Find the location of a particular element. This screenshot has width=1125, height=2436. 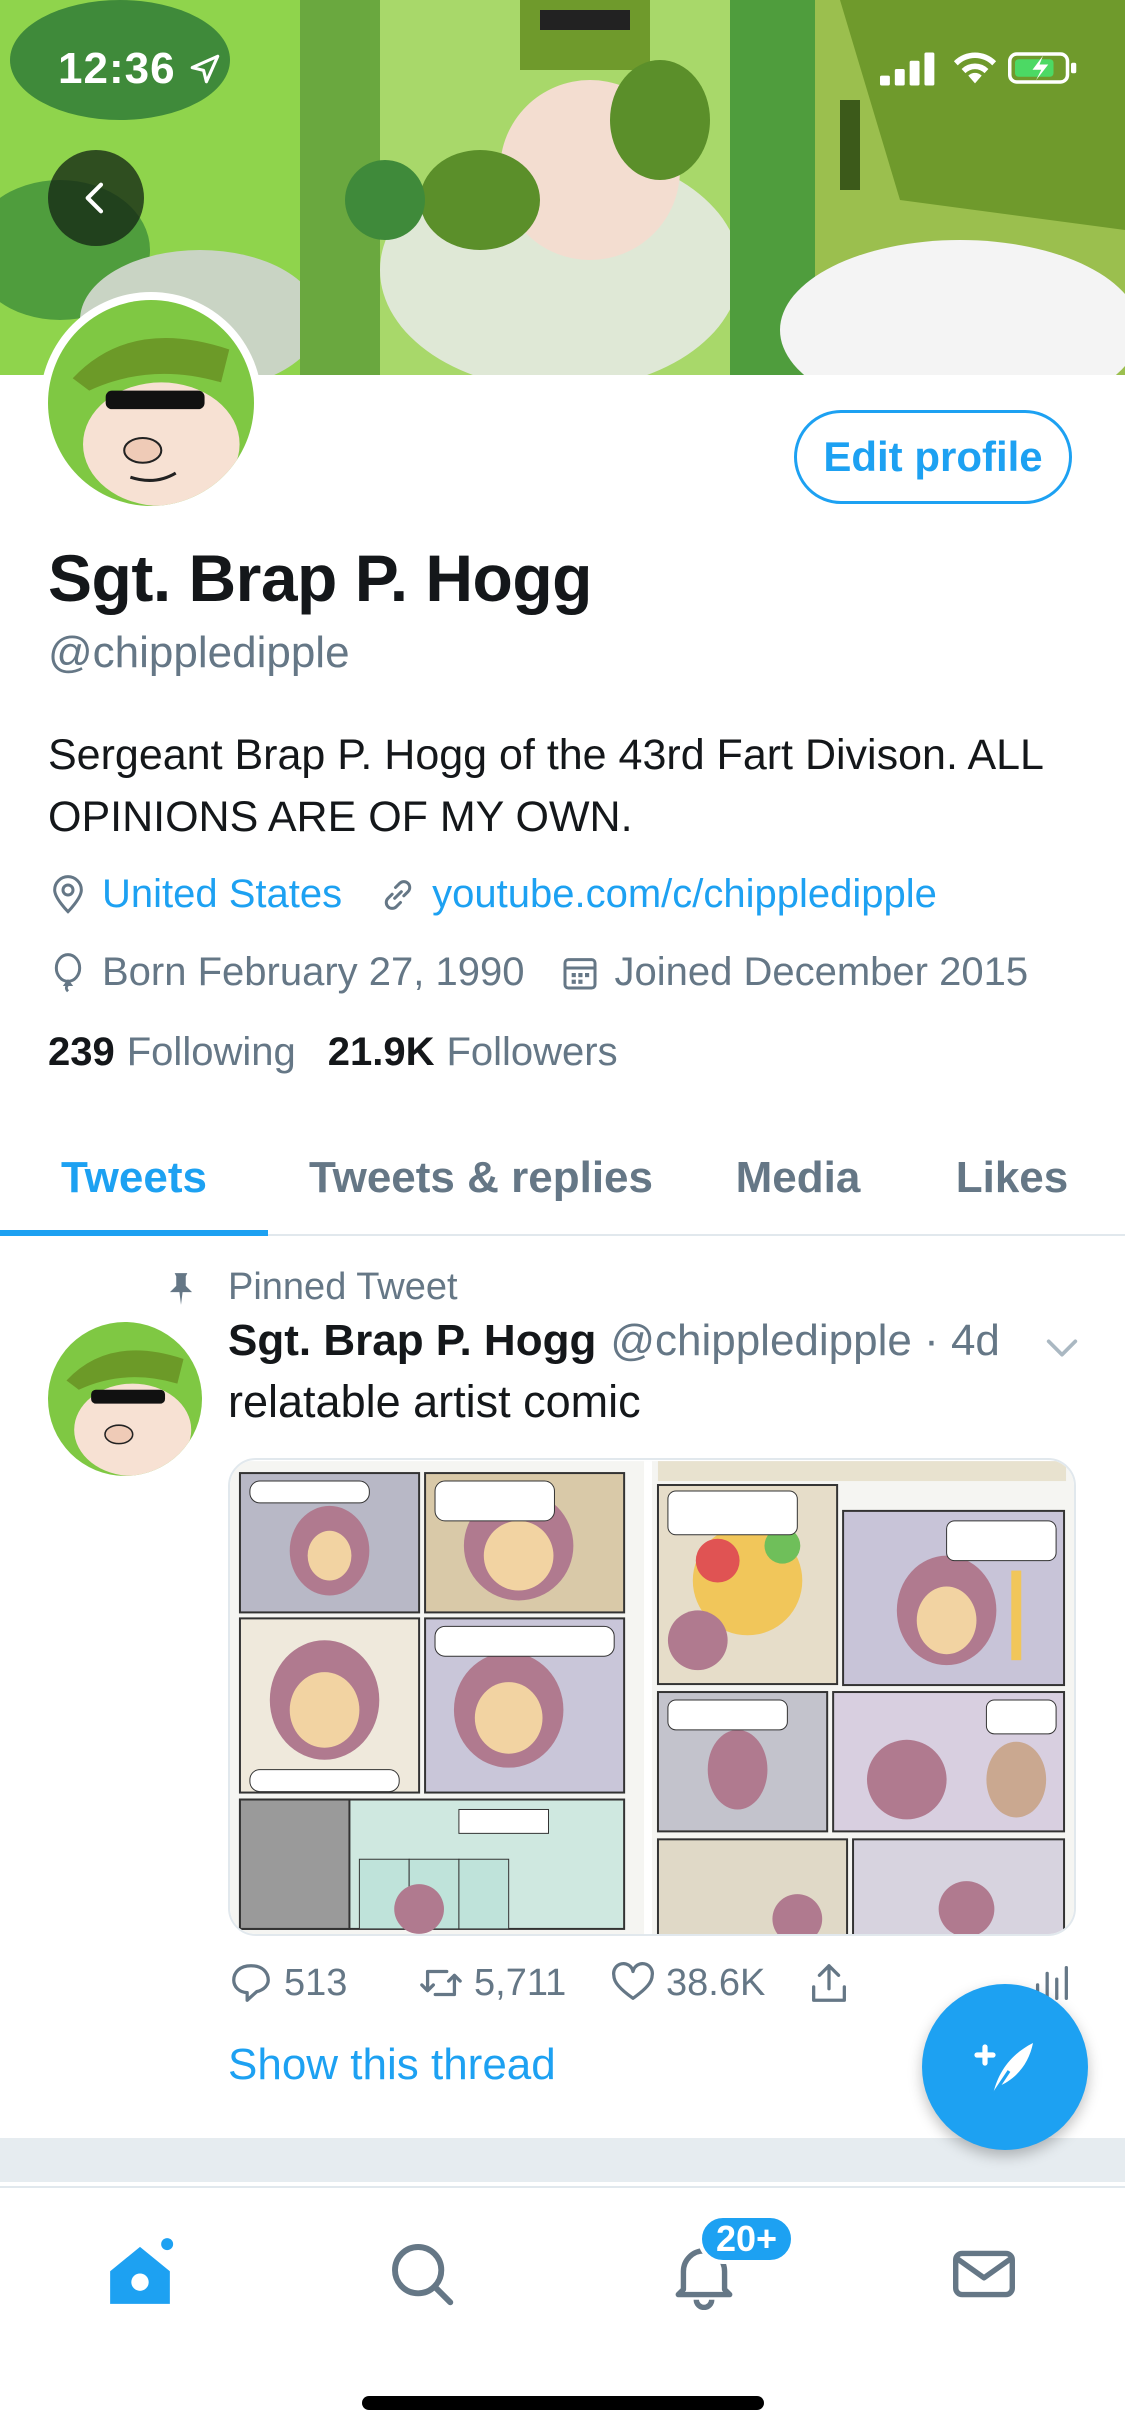

show-thread-link: Show this thread is located at coordinates (392, 2065).